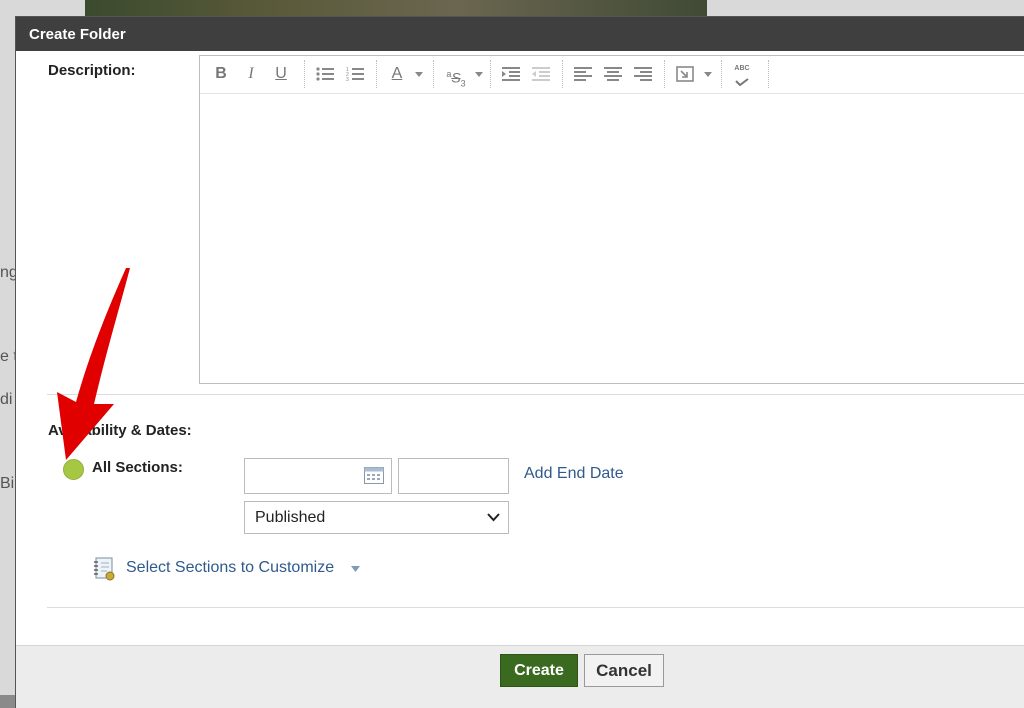 This screenshot has width=1024, height=708. Describe the element at coordinates (685, 74) in the screenshot. I see `insert-content-icon` at that location.